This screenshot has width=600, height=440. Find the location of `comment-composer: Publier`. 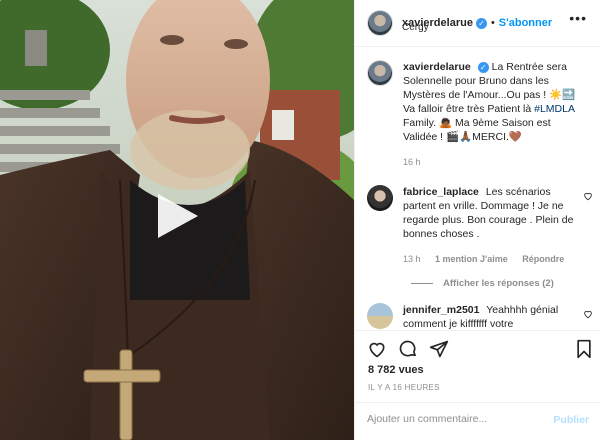

comment-composer: Publier is located at coordinates (477, 421).